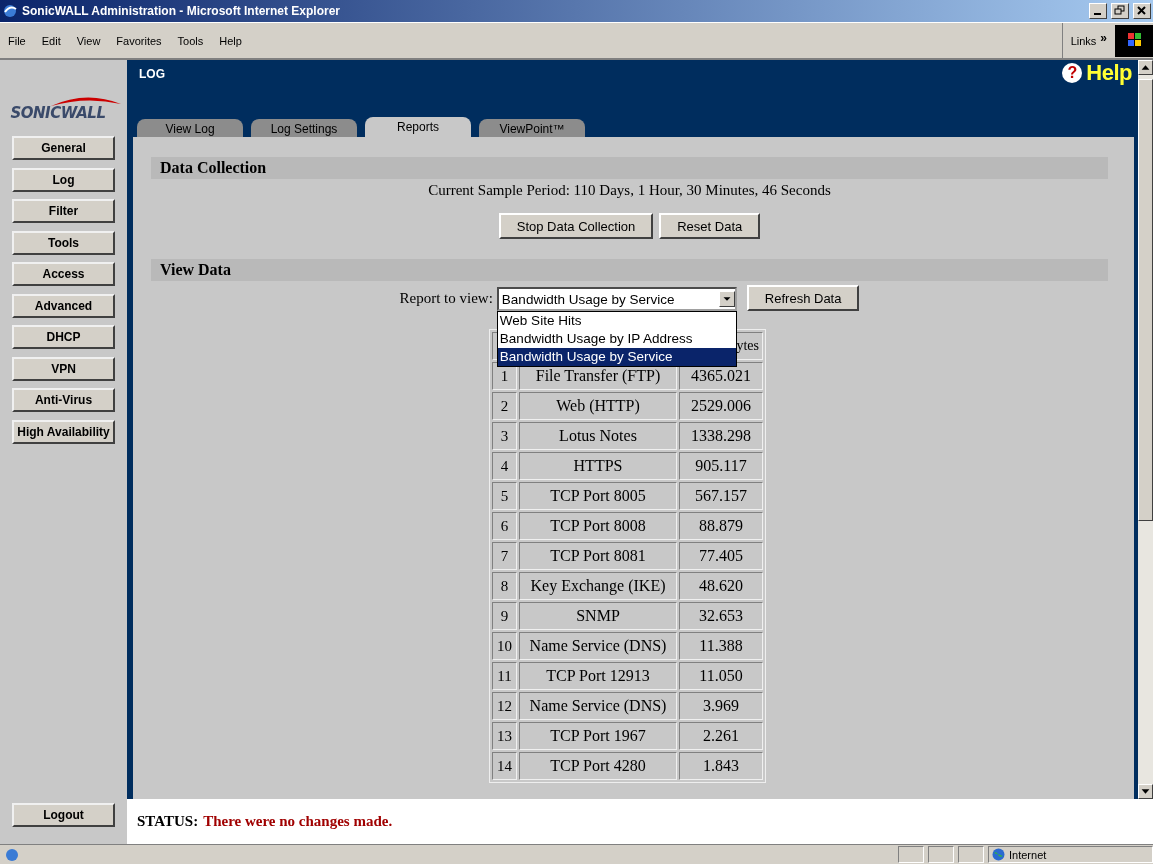 This screenshot has width=1153, height=864. What do you see at coordinates (63, 814) in the screenshot?
I see `logout-button: Logout` at bounding box center [63, 814].